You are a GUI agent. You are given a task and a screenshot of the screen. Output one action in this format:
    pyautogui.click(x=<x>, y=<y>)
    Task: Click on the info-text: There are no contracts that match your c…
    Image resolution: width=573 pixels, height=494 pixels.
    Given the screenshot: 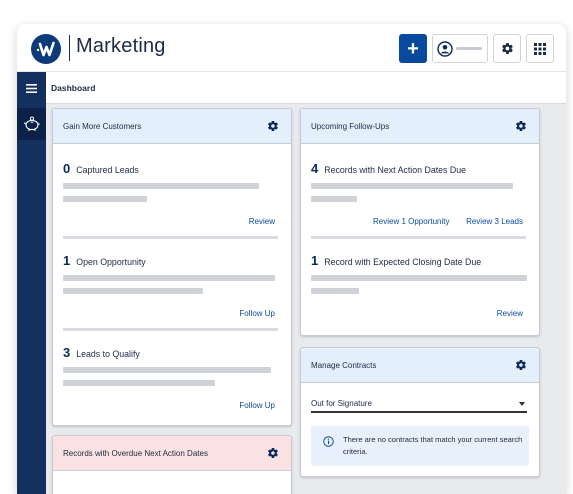 What is the action you would take?
    pyautogui.click(x=433, y=445)
    